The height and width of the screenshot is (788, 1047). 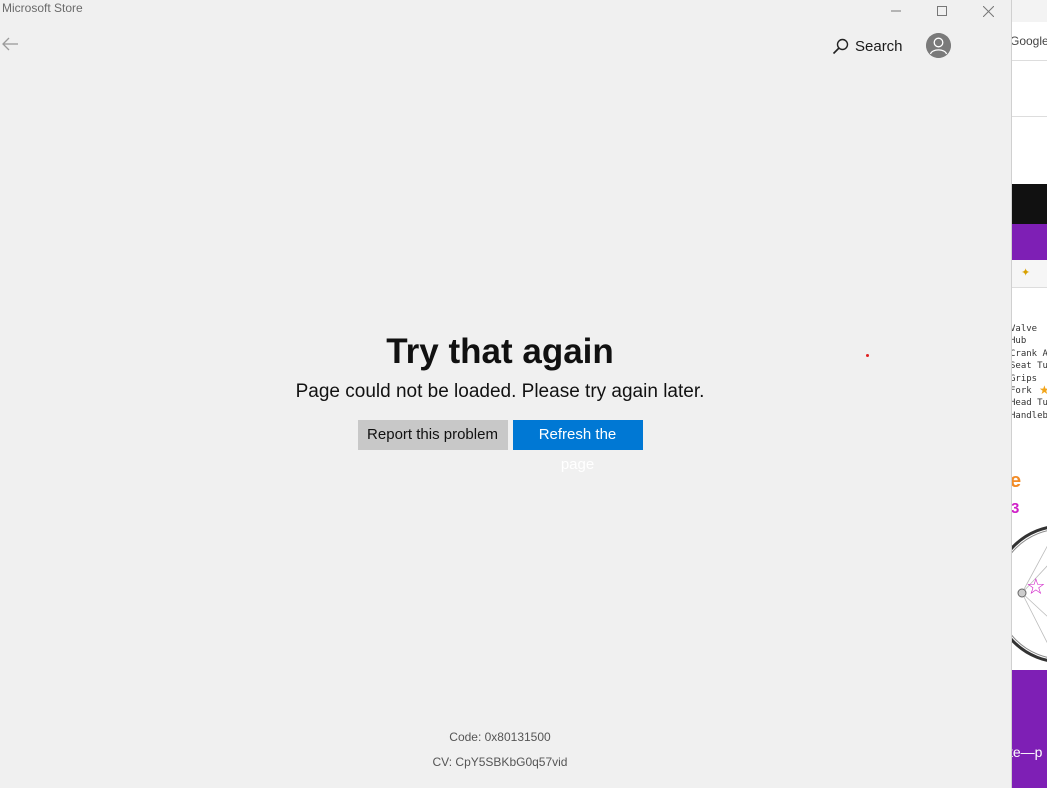 What do you see at coordinates (1026, 273) in the screenshot?
I see `bg-star-icon: ✦` at bounding box center [1026, 273].